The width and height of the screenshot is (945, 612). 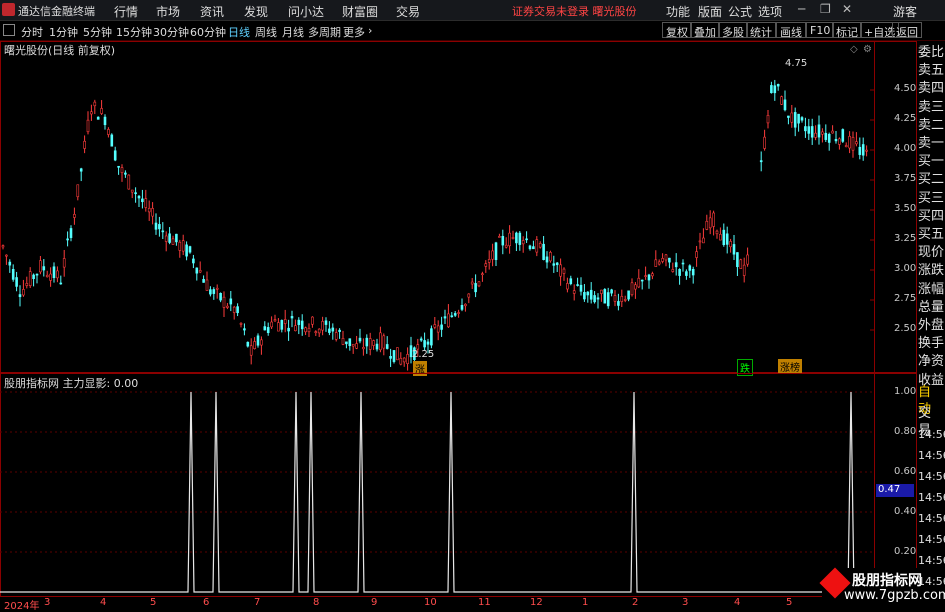 I want to click on menu-layout: 版面, so click(x=710, y=11).